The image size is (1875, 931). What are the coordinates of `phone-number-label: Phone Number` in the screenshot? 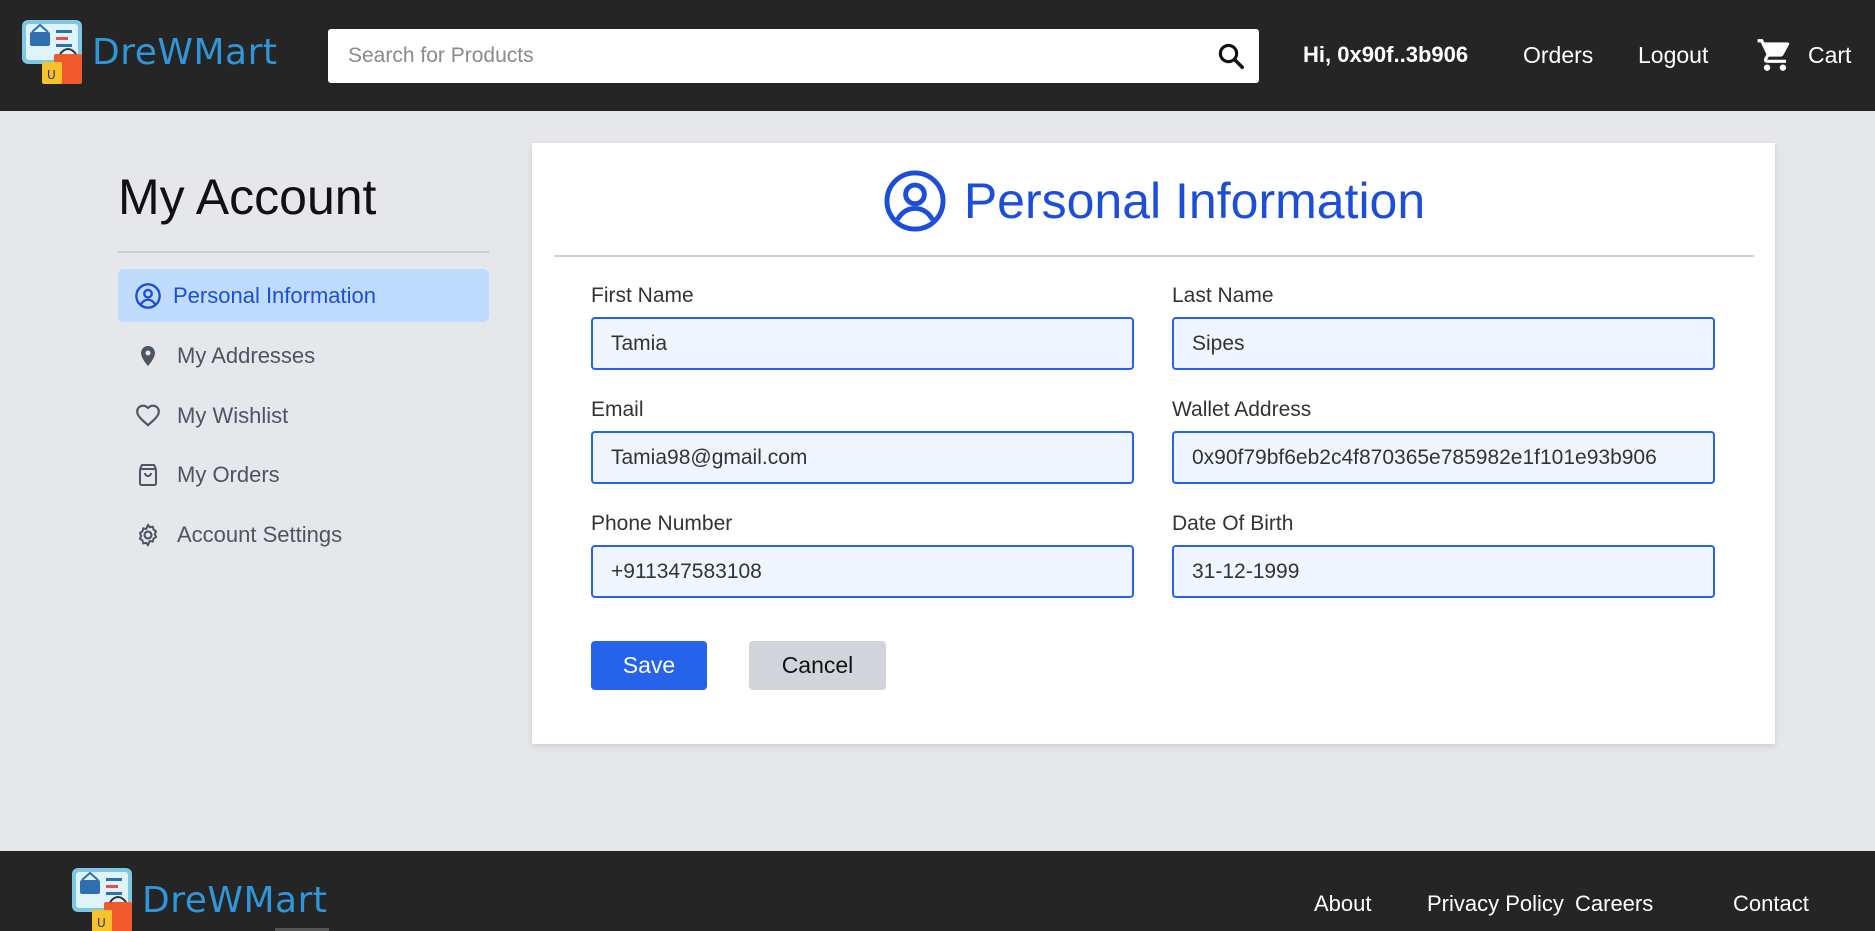 It's located at (662, 523).